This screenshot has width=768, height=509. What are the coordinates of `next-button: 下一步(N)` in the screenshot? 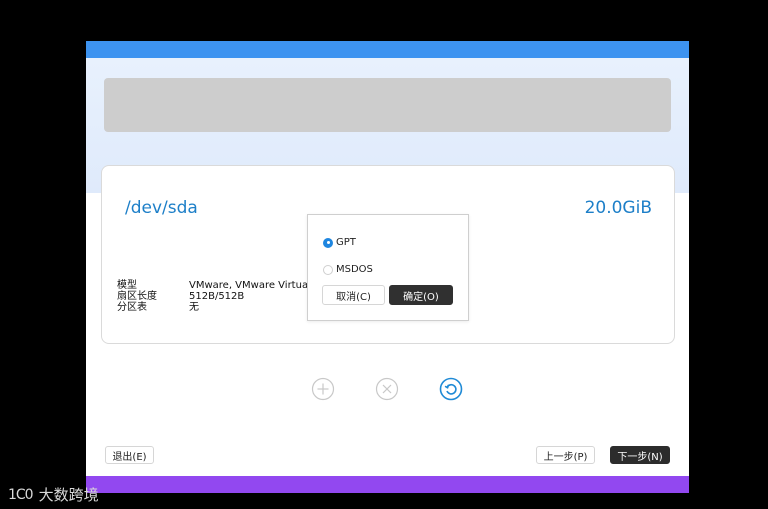 It's located at (640, 455).